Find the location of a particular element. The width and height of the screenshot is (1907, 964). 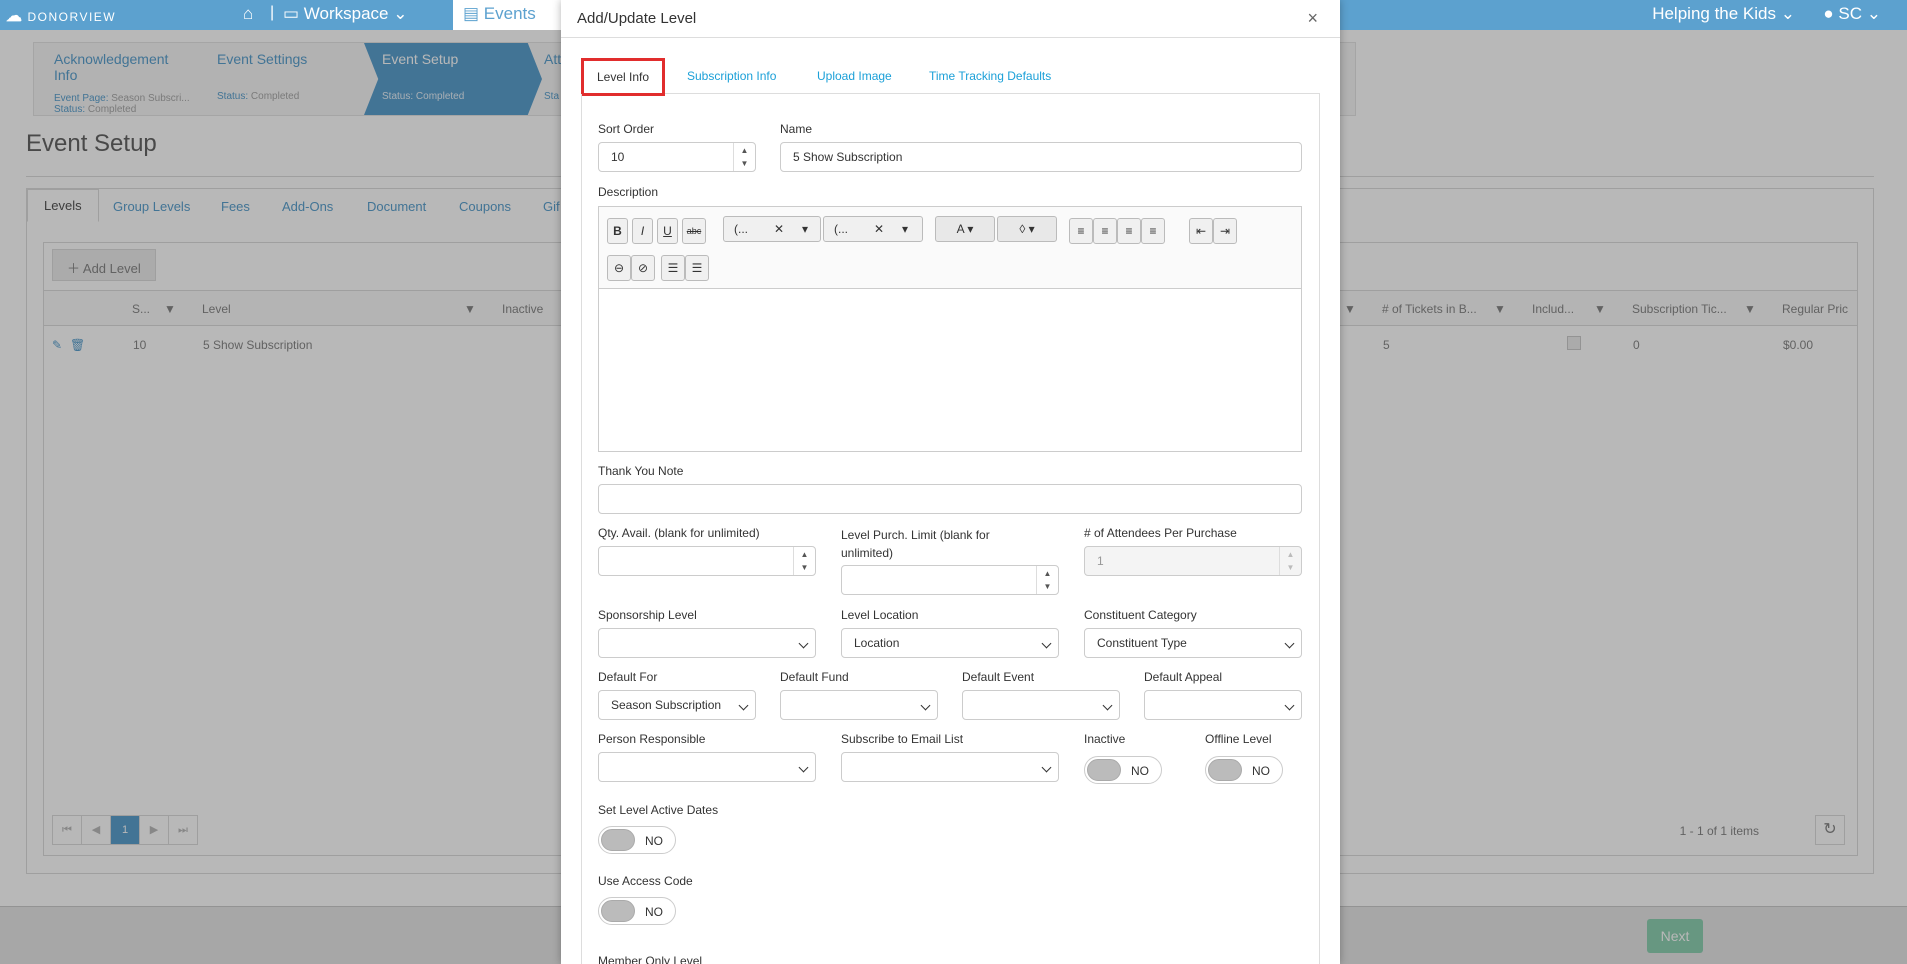

person-label: Person Responsible is located at coordinates (652, 739).